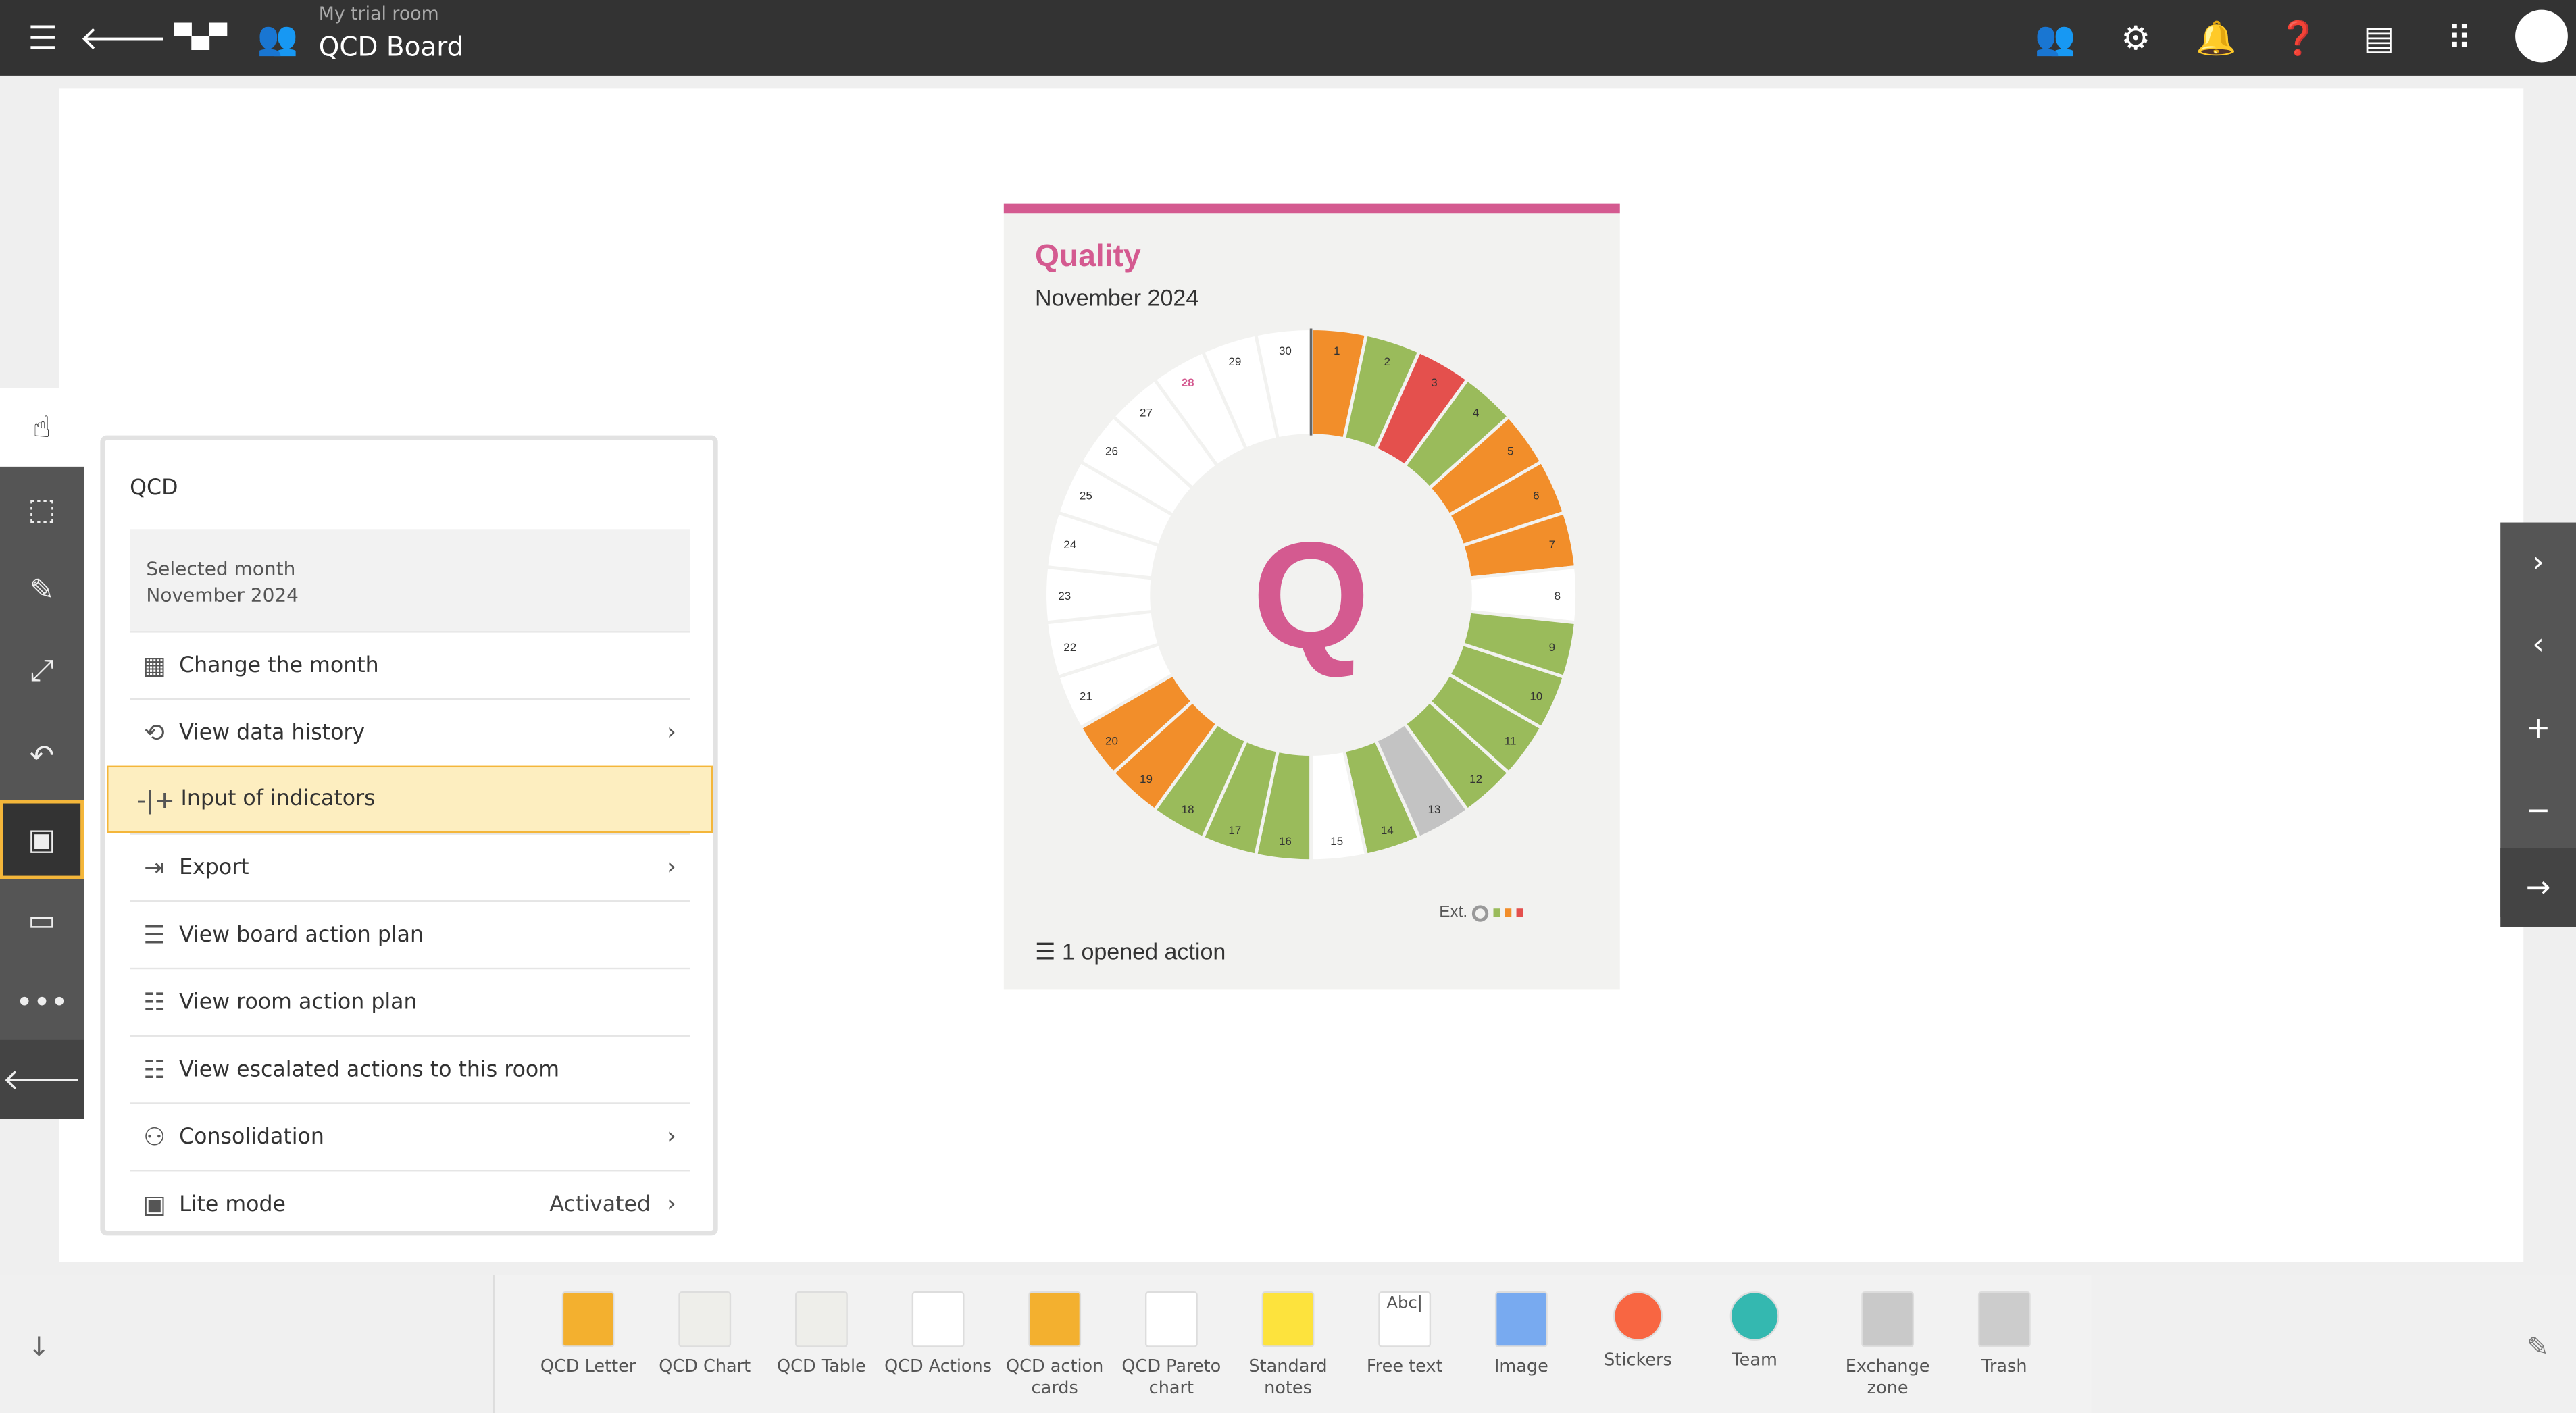  Describe the element at coordinates (1285, 841) in the screenshot. I see `day-label: 16` at that location.